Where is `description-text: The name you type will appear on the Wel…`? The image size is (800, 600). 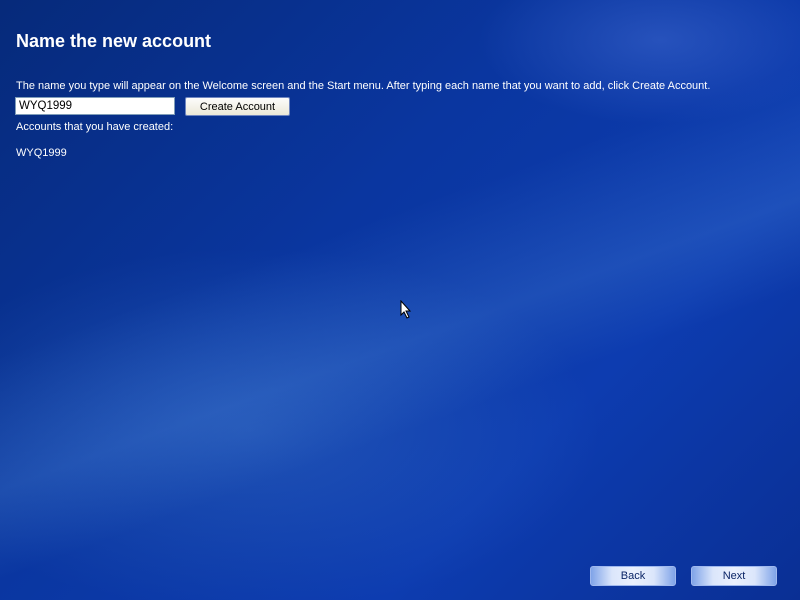
description-text: The name you type will appear on the Wel… is located at coordinates (363, 86).